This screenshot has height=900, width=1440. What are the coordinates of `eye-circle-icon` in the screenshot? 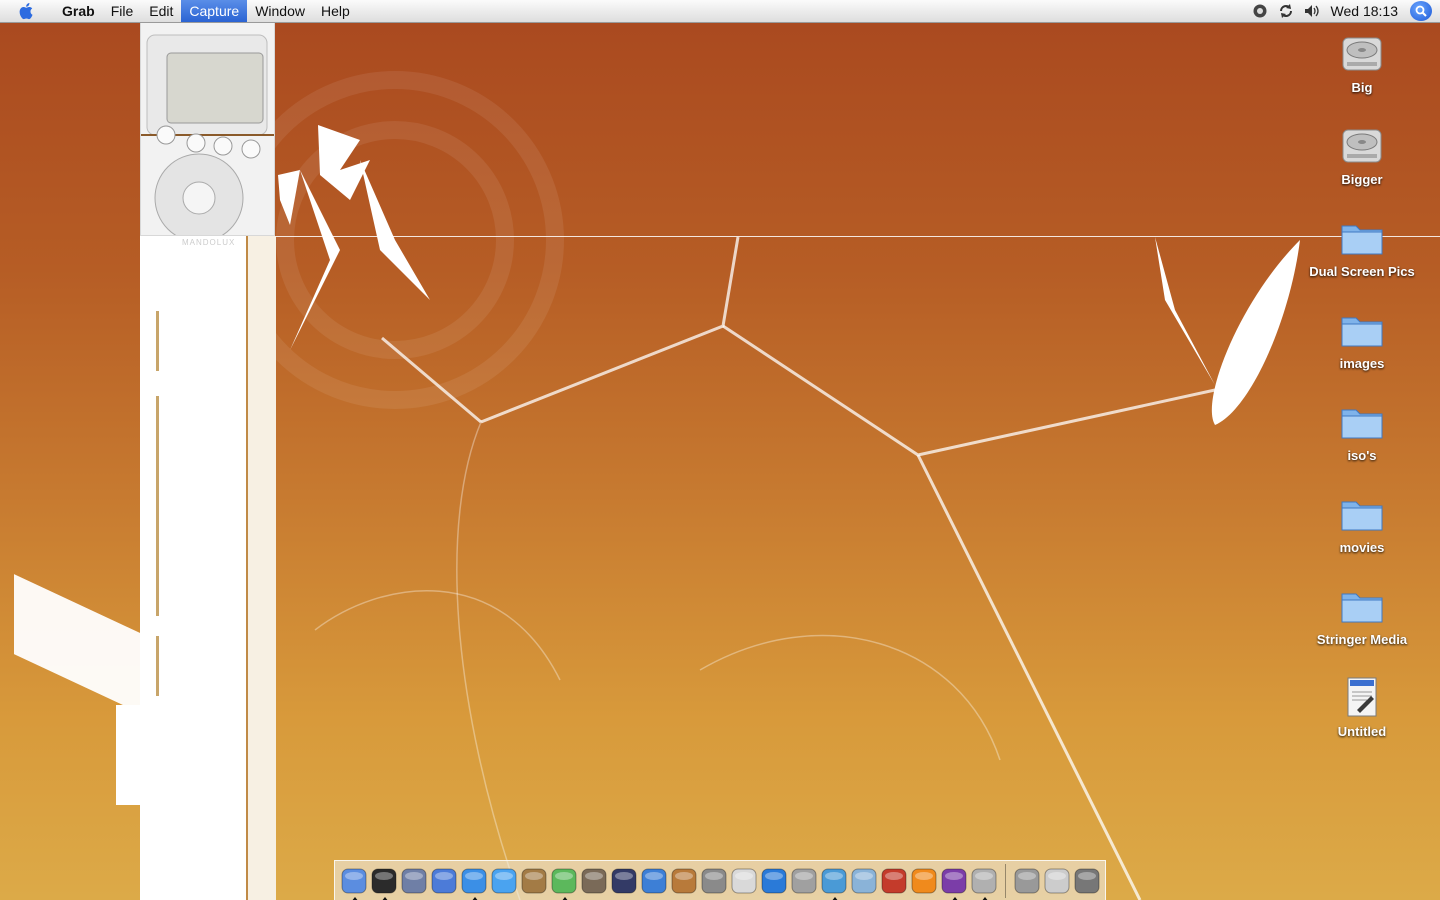 It's located at (1260, 11).